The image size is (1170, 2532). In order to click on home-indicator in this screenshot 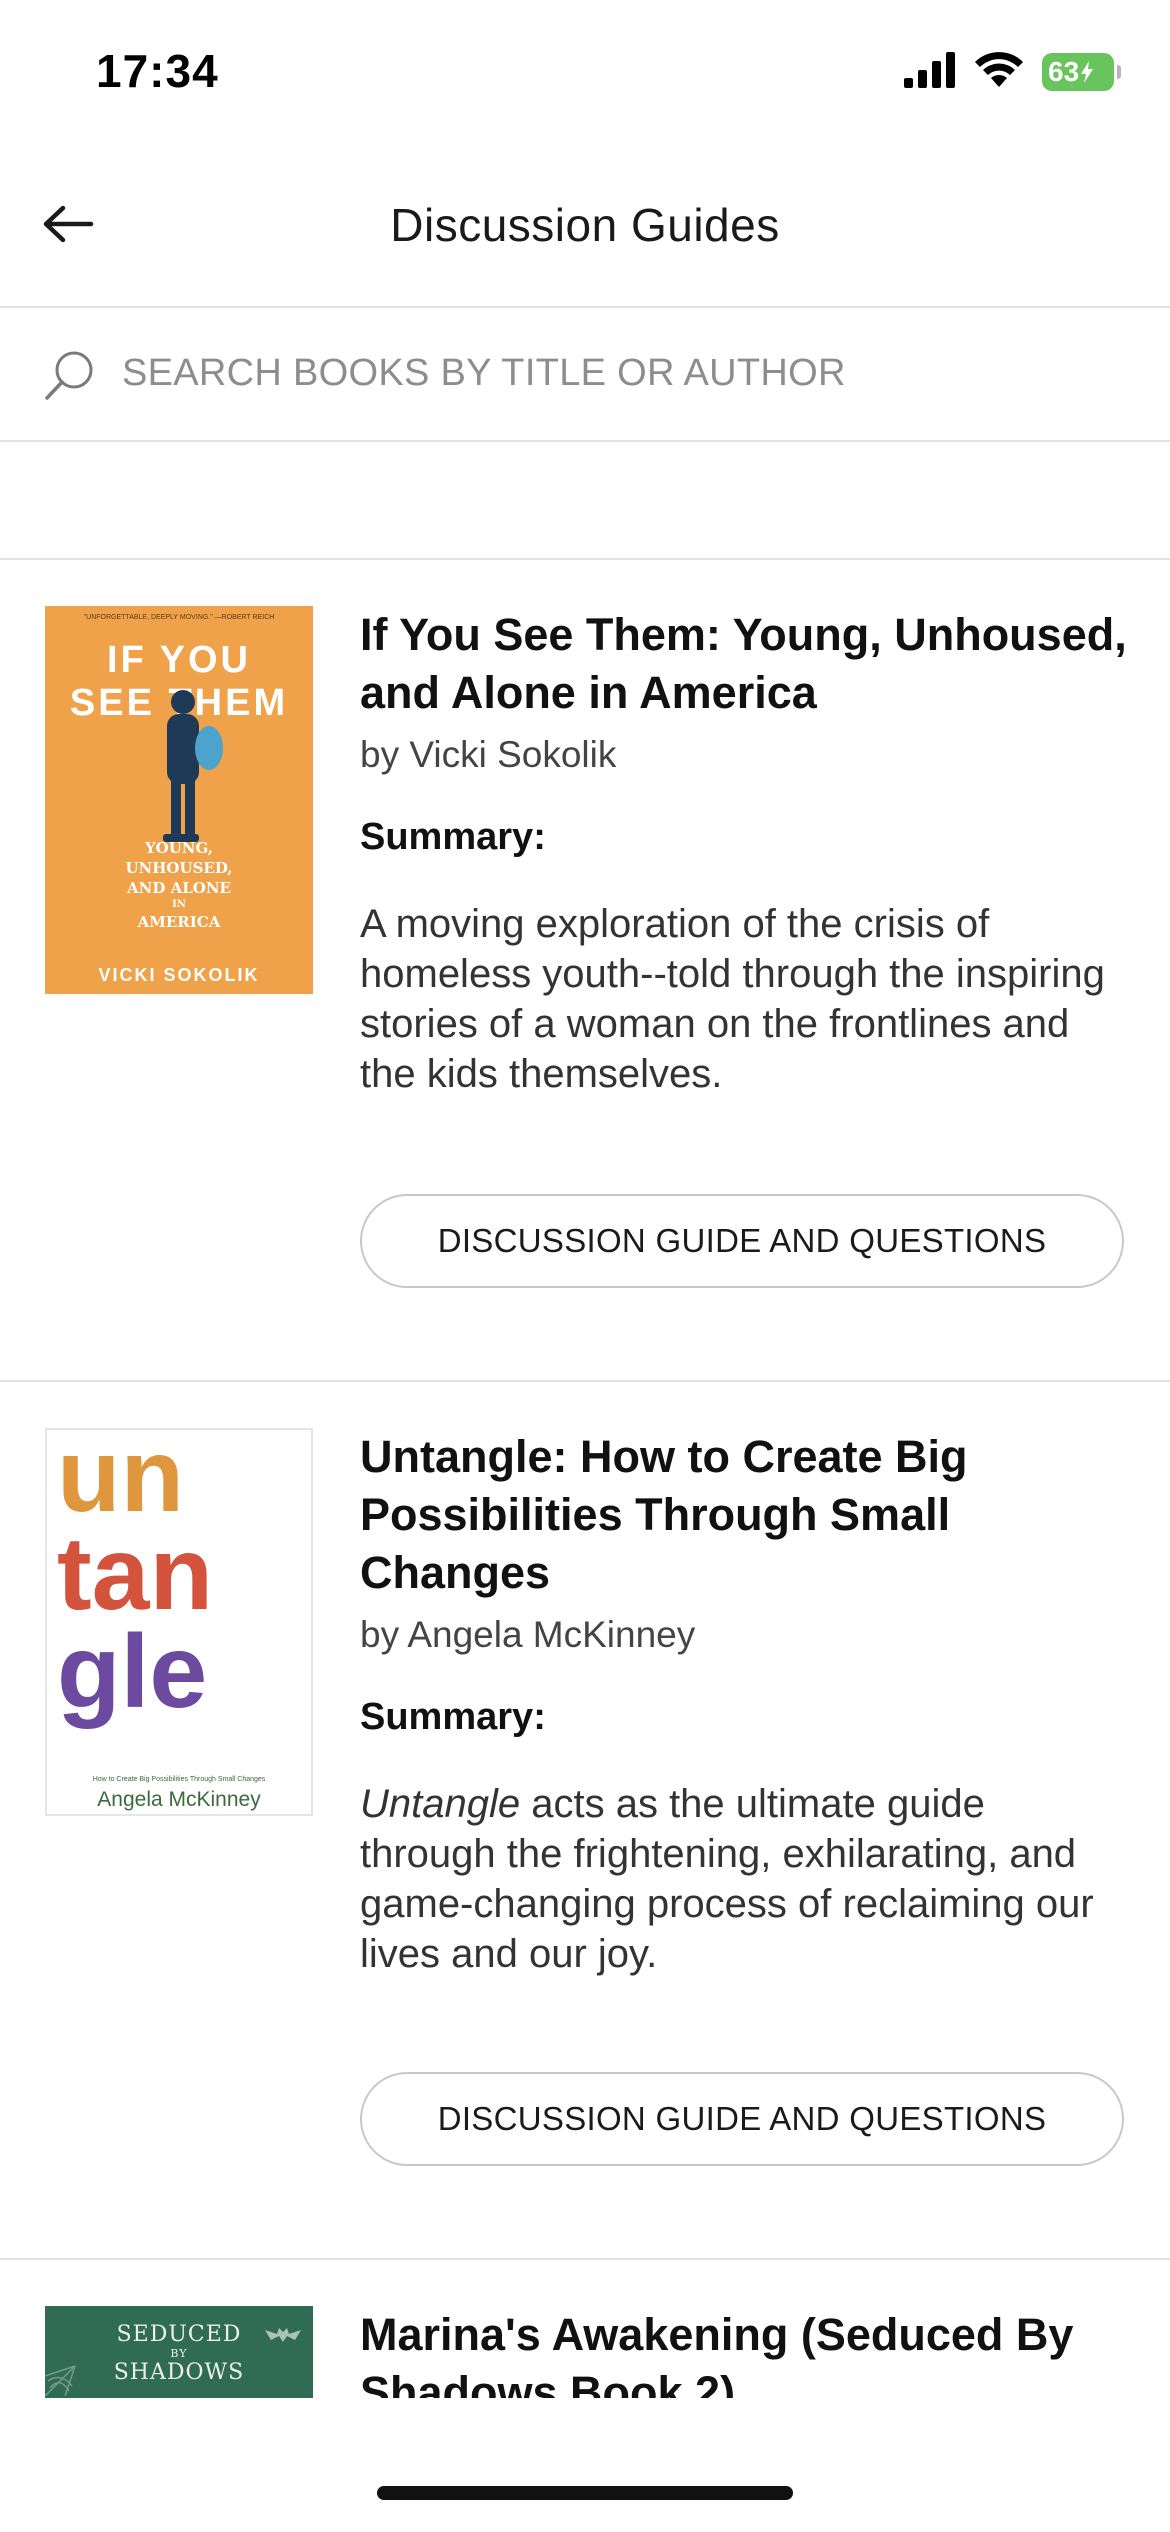, I will do `click(585, 2493)`.